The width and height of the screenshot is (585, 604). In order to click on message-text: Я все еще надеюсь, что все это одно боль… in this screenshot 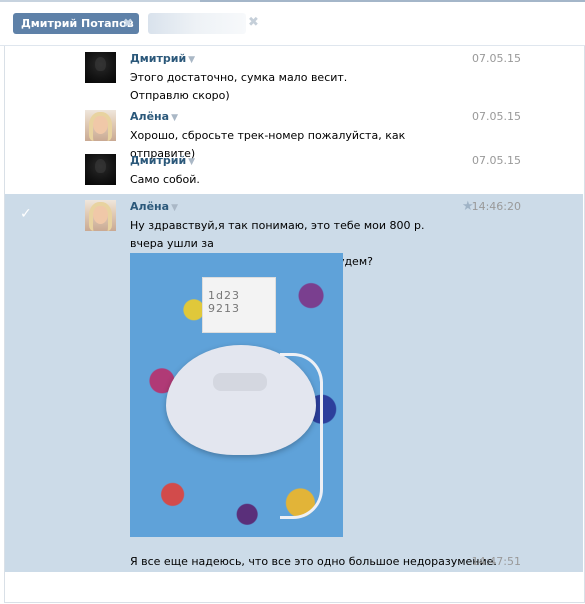, I will do `click(313, 561)`.